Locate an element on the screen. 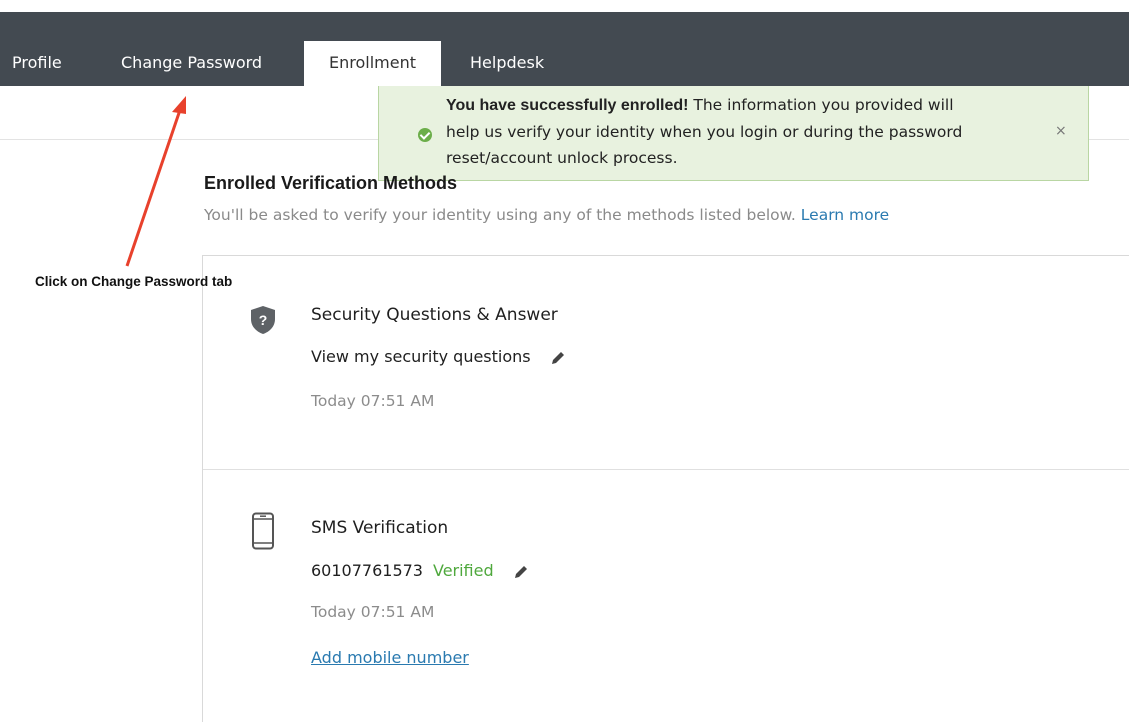 The width and height of the screenshot is (1129, 722). tab-enrollment: Enrollment is located at coordinates (372, 63).